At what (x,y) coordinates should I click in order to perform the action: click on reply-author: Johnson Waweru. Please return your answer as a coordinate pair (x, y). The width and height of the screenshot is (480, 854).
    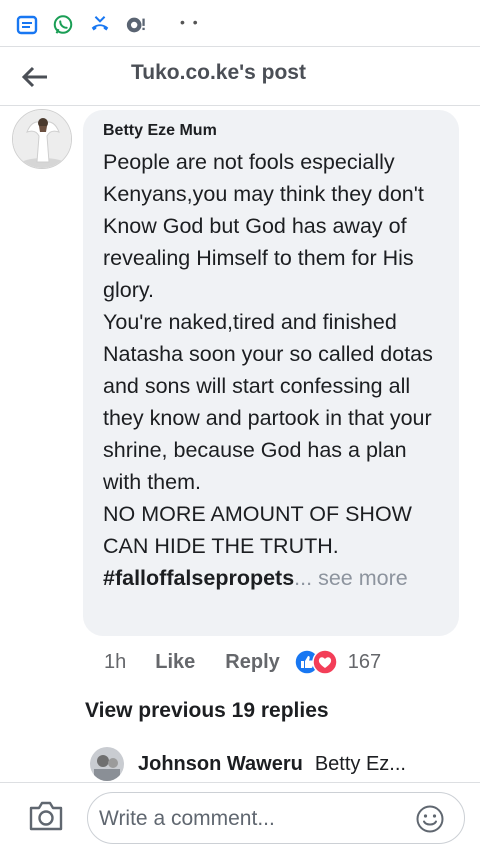
    Looking at the image, I should click on (220, 764).